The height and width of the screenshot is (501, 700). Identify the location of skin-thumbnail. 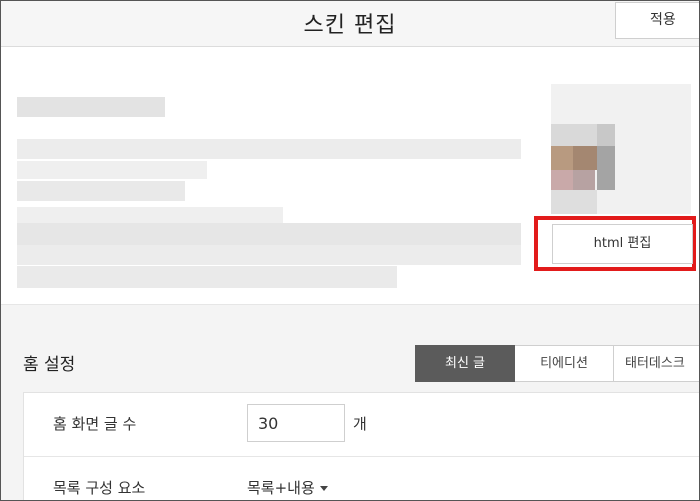
(621, 149).